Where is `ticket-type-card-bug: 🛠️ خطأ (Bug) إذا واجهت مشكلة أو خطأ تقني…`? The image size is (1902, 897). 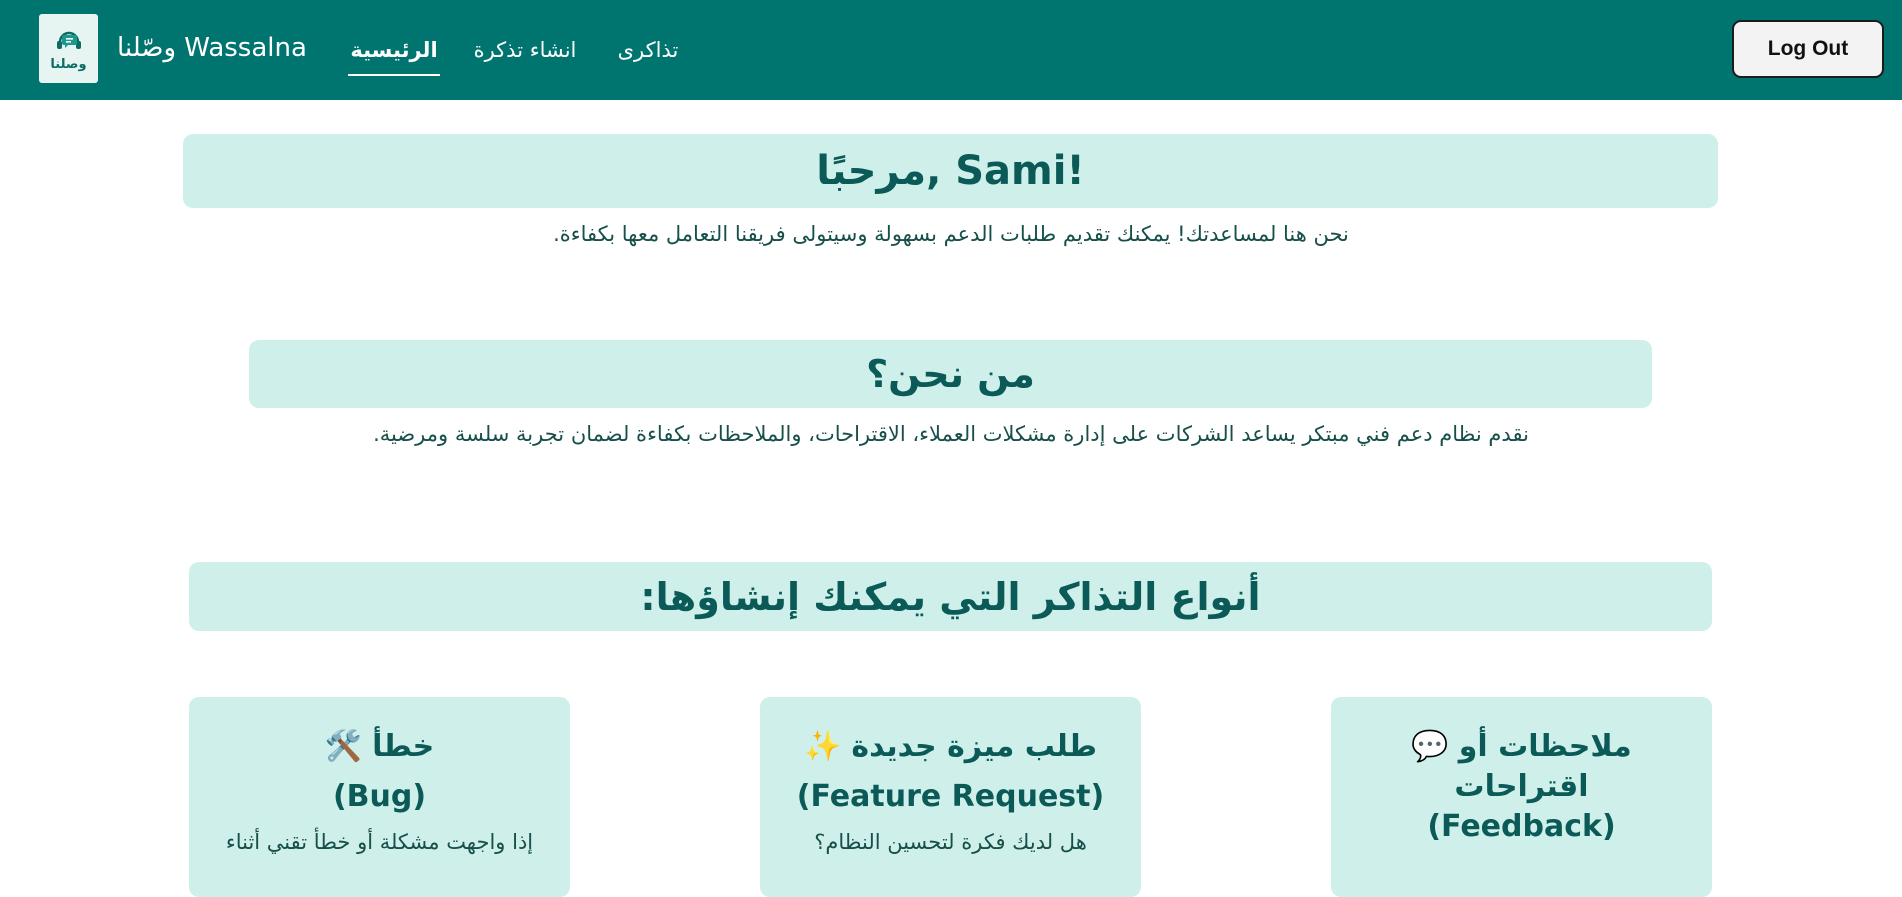
ticket-type-card-bug: 🛠️ خطأ (Bug) إذا واجهت مشكلة أو خطأ تقني… is located at coordinates (379, 797).